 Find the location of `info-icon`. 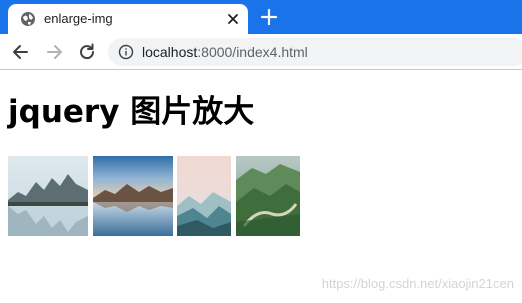

info-icon is located at coordinates (126, 52).